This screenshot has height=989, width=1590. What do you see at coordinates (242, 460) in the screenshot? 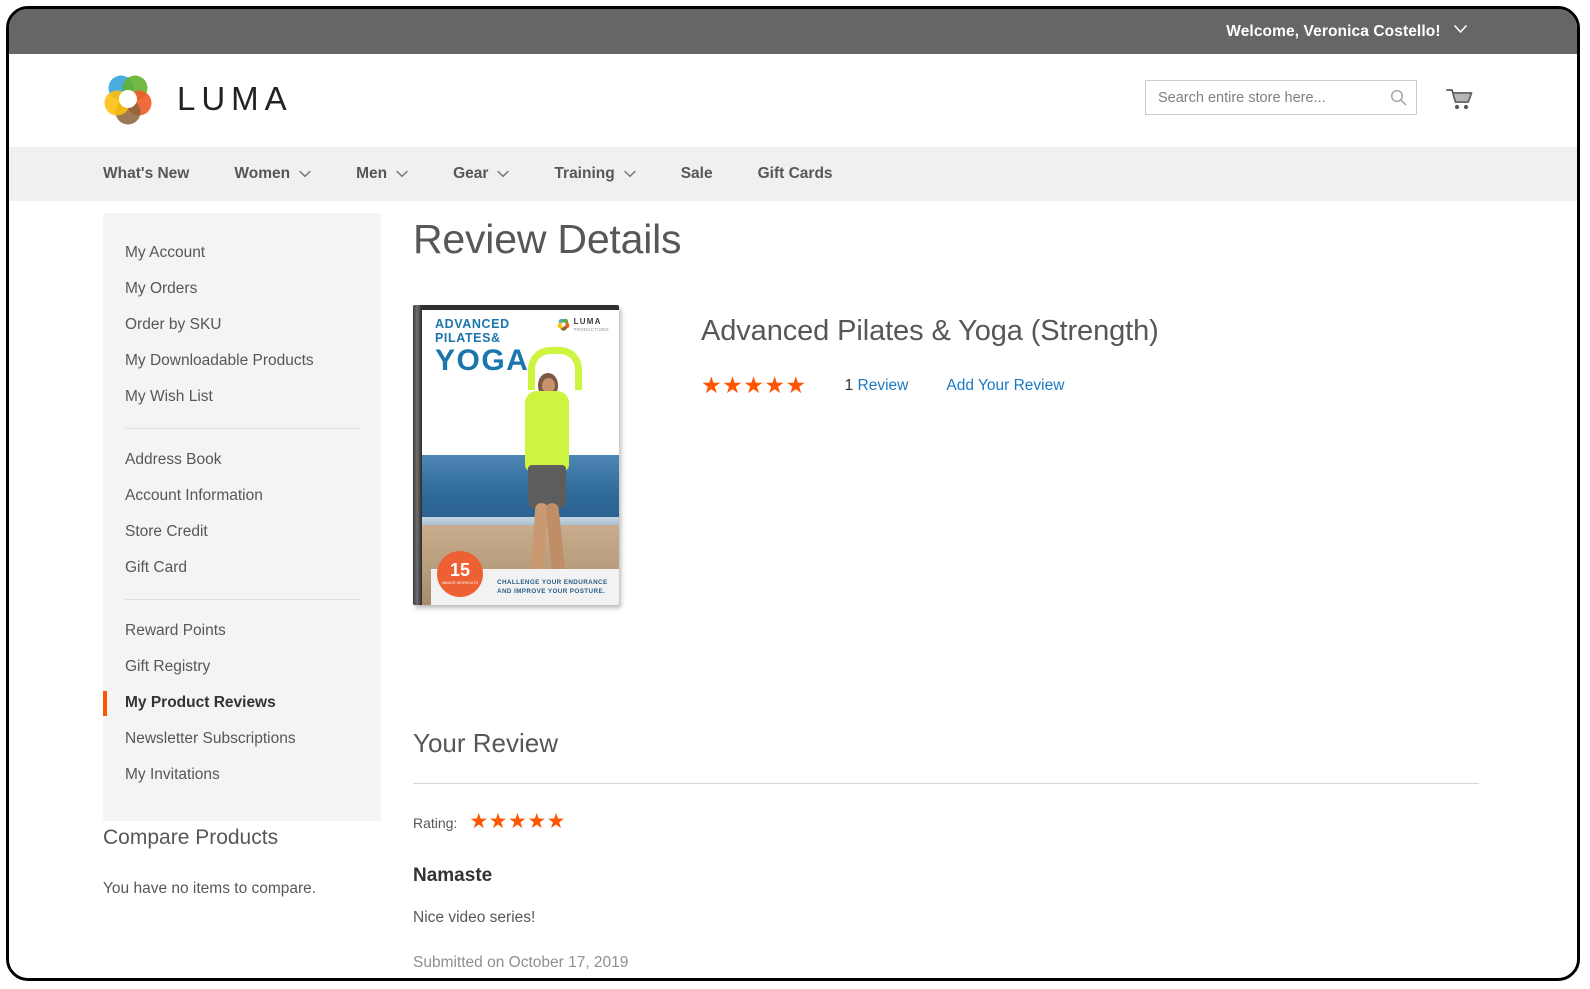
I see `sidebar-item-address-book: Address Book` at bounding box center [242, 460].